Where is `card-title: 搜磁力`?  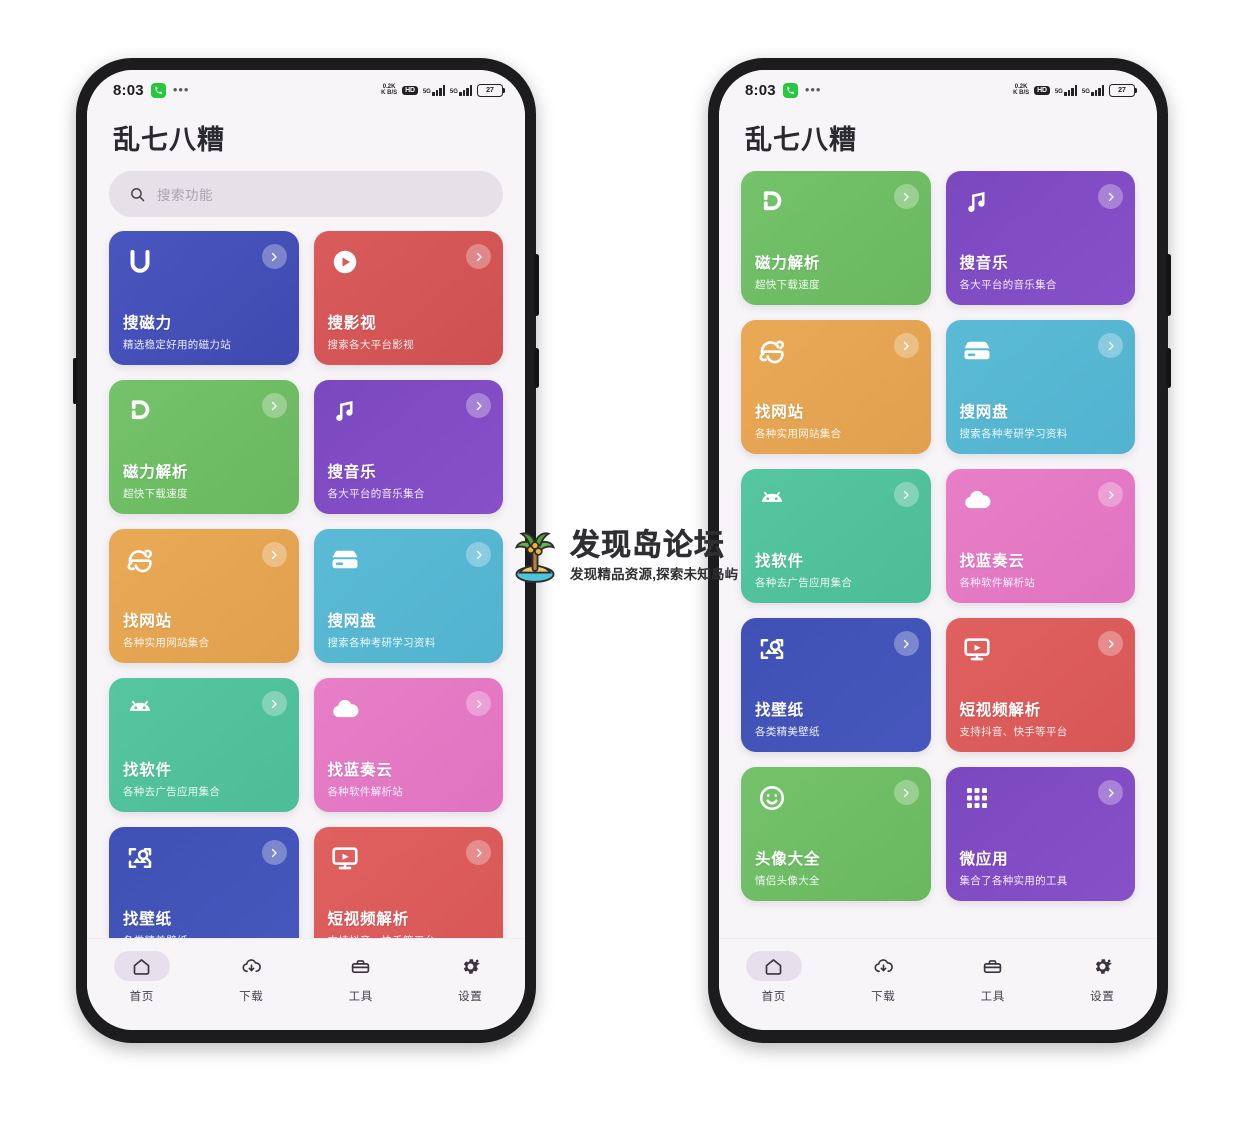
card-title: 搜磁力 is located at coordinates (147, 323).